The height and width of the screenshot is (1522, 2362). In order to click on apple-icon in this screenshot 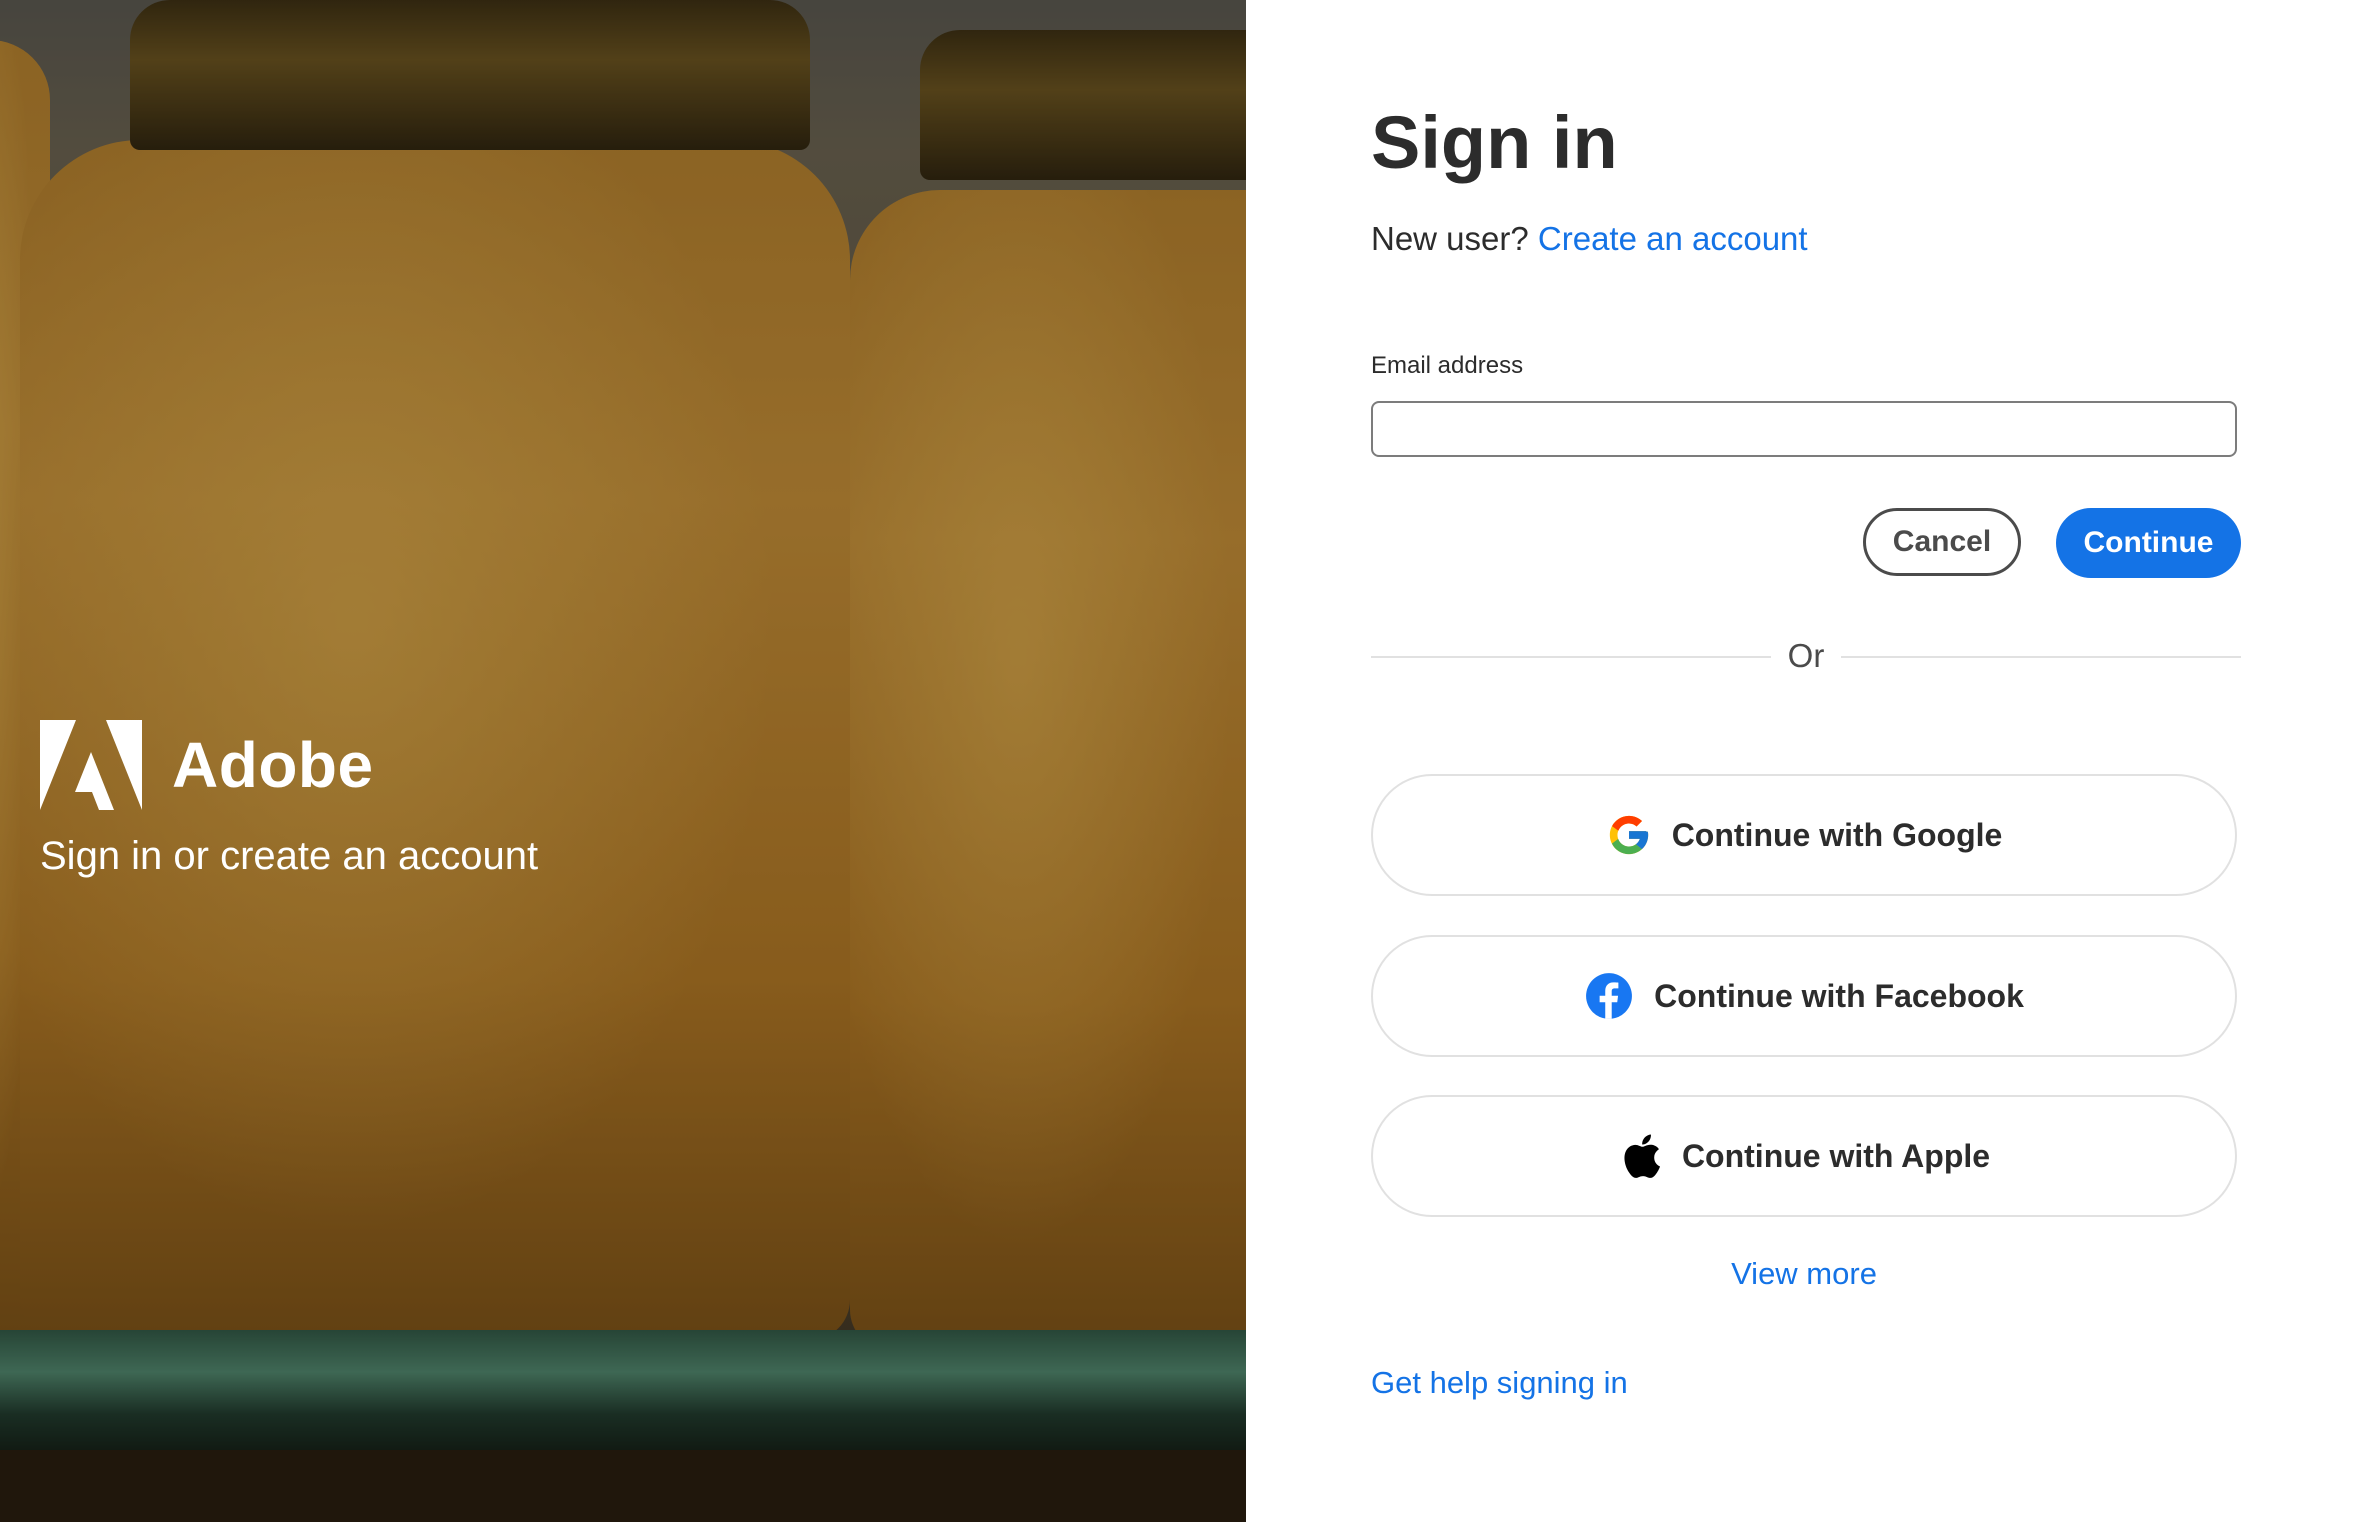, I will do `click(1642, 1156)`.